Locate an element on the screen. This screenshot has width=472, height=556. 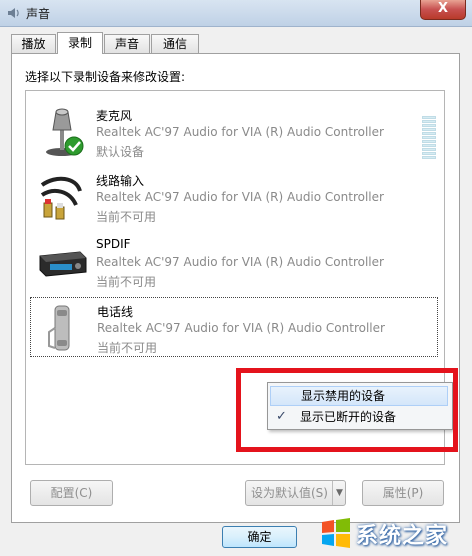
level-meter is located at coordinates (429, 139).